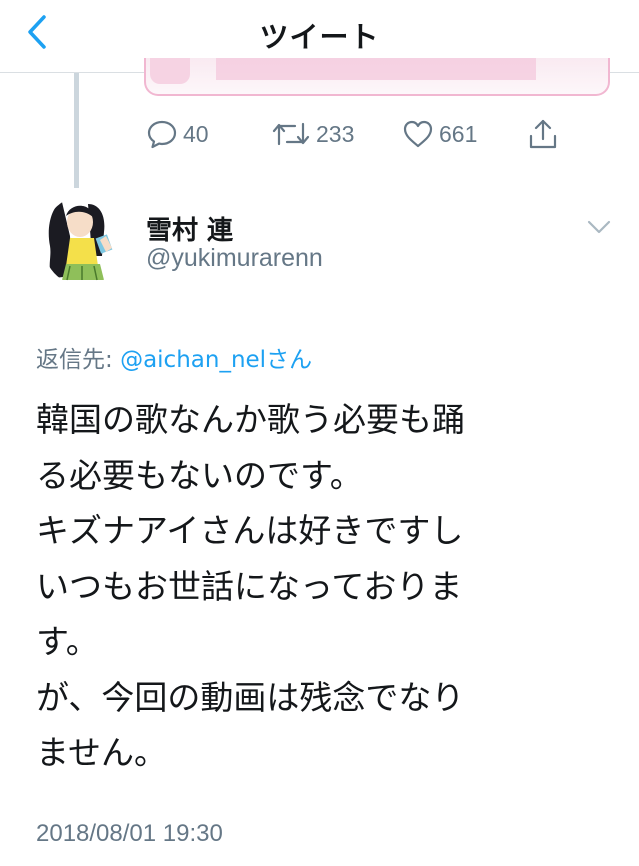  Describe the element at coordinates (319, 37) in the screenshot. I see `page-title: ツイート` at that location.